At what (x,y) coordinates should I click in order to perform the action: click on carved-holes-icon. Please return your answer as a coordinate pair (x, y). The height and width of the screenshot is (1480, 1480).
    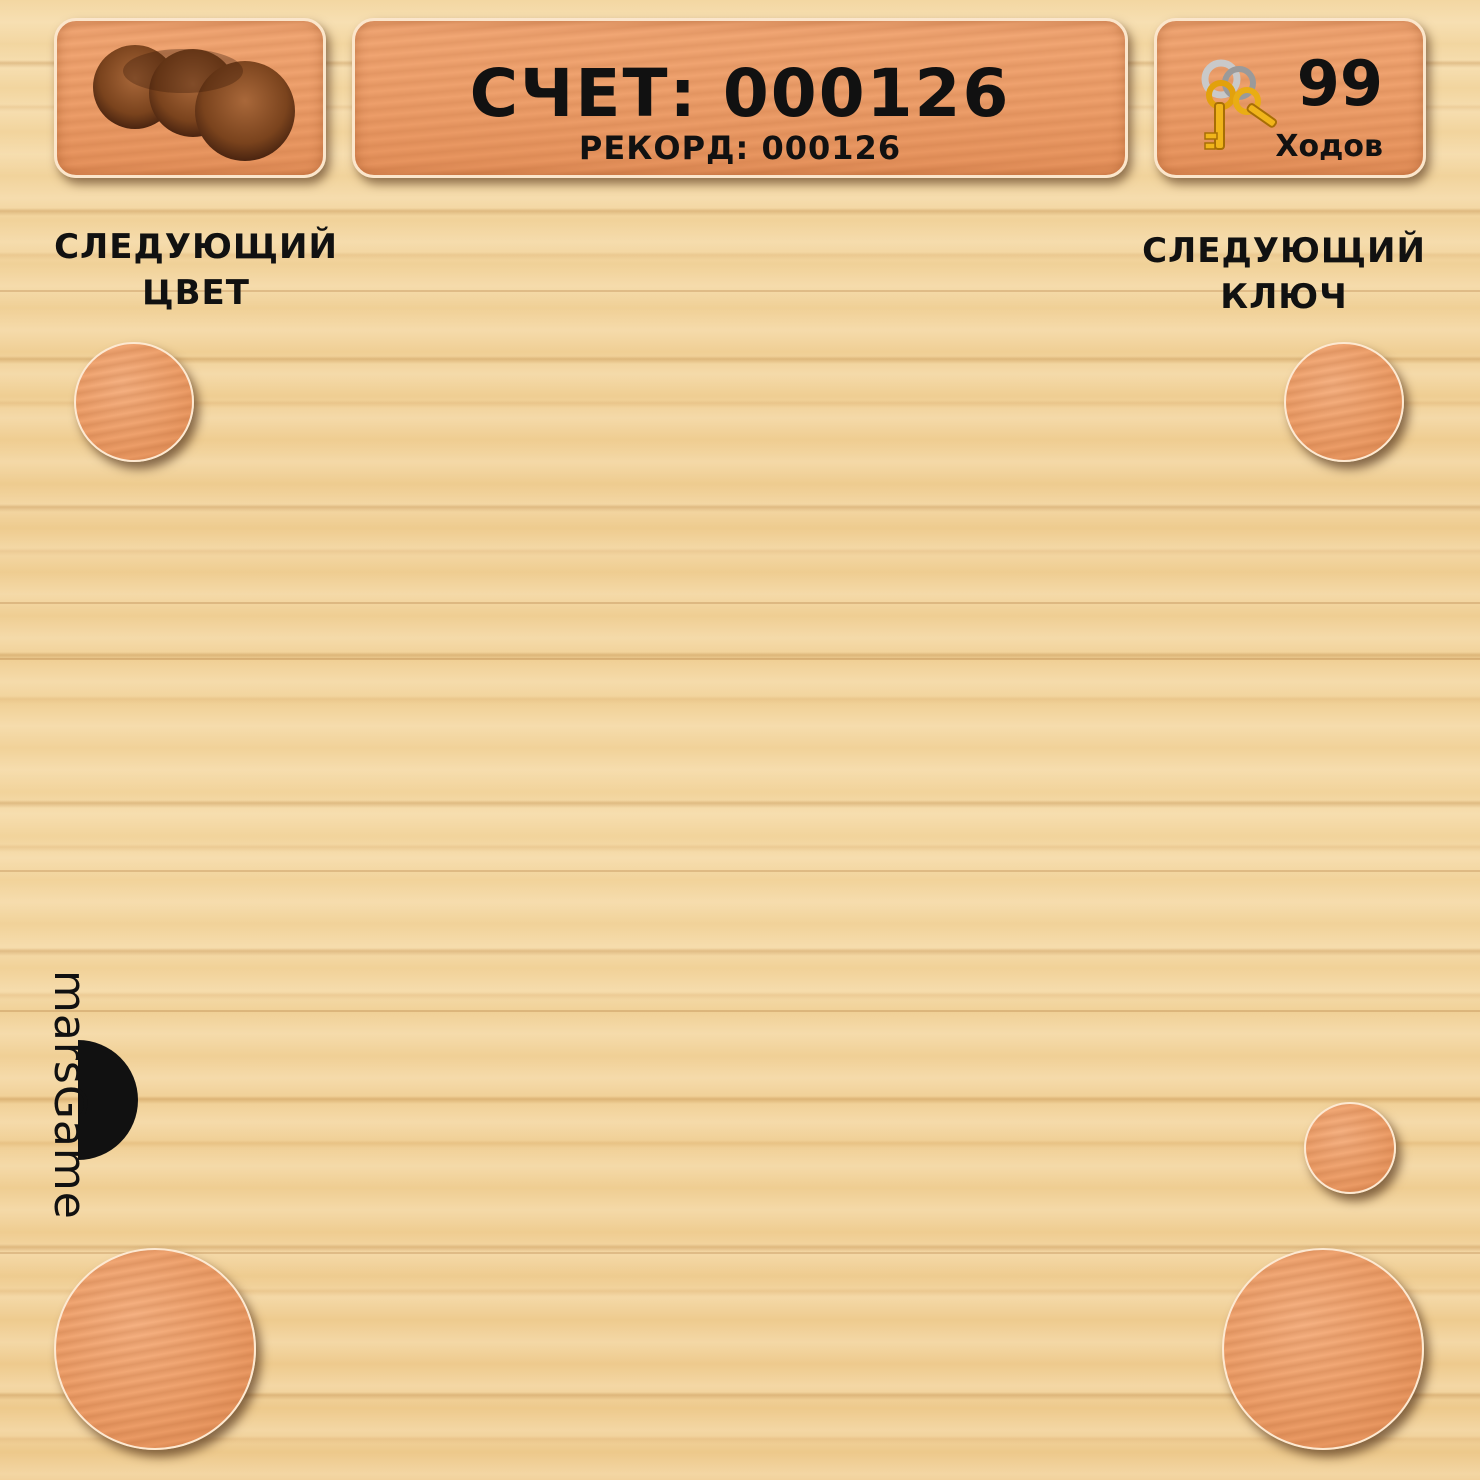
    Looking at the image, I should click on (194, 103).